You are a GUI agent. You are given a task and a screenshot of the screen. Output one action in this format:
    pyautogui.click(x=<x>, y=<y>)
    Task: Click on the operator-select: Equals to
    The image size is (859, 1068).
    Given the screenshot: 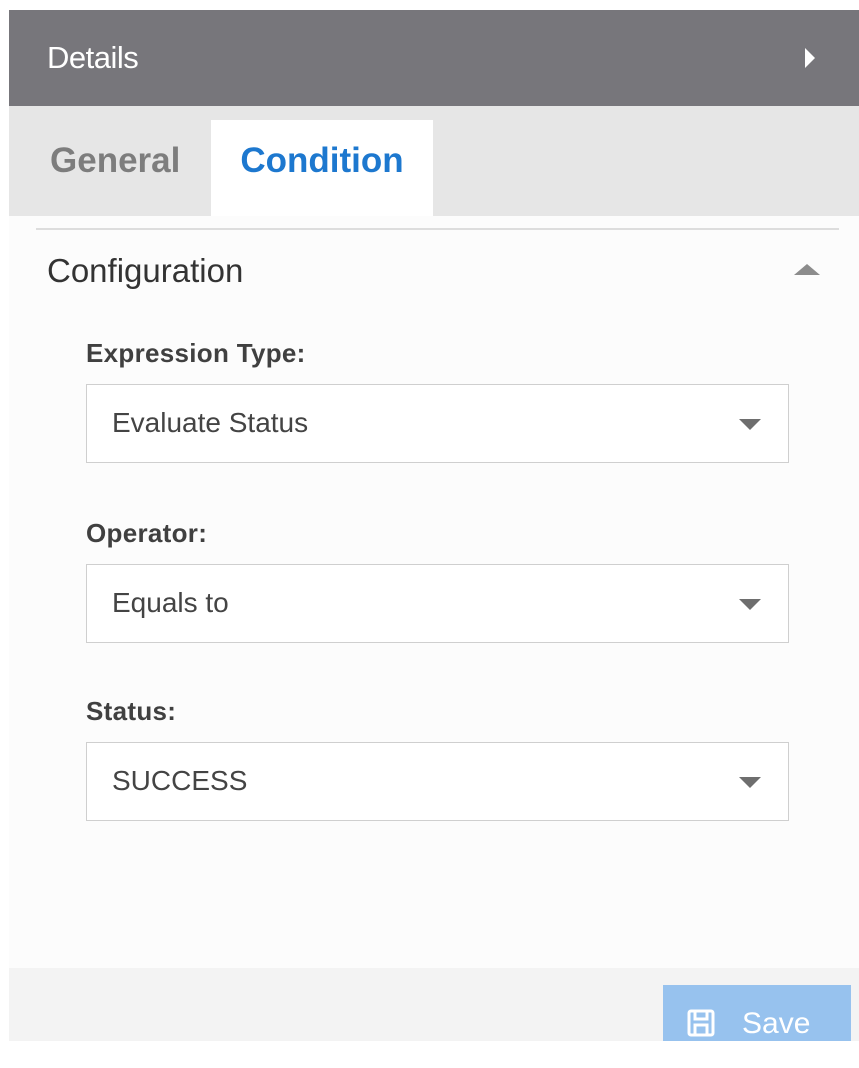 What is the action you would take?
    pyautogui.click(x=437, y=603)
    